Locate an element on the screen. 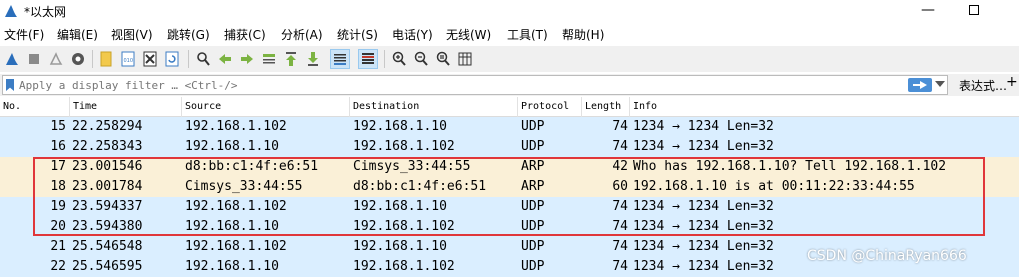  packet-protocol: UDP is located at coordinates (533, 266).